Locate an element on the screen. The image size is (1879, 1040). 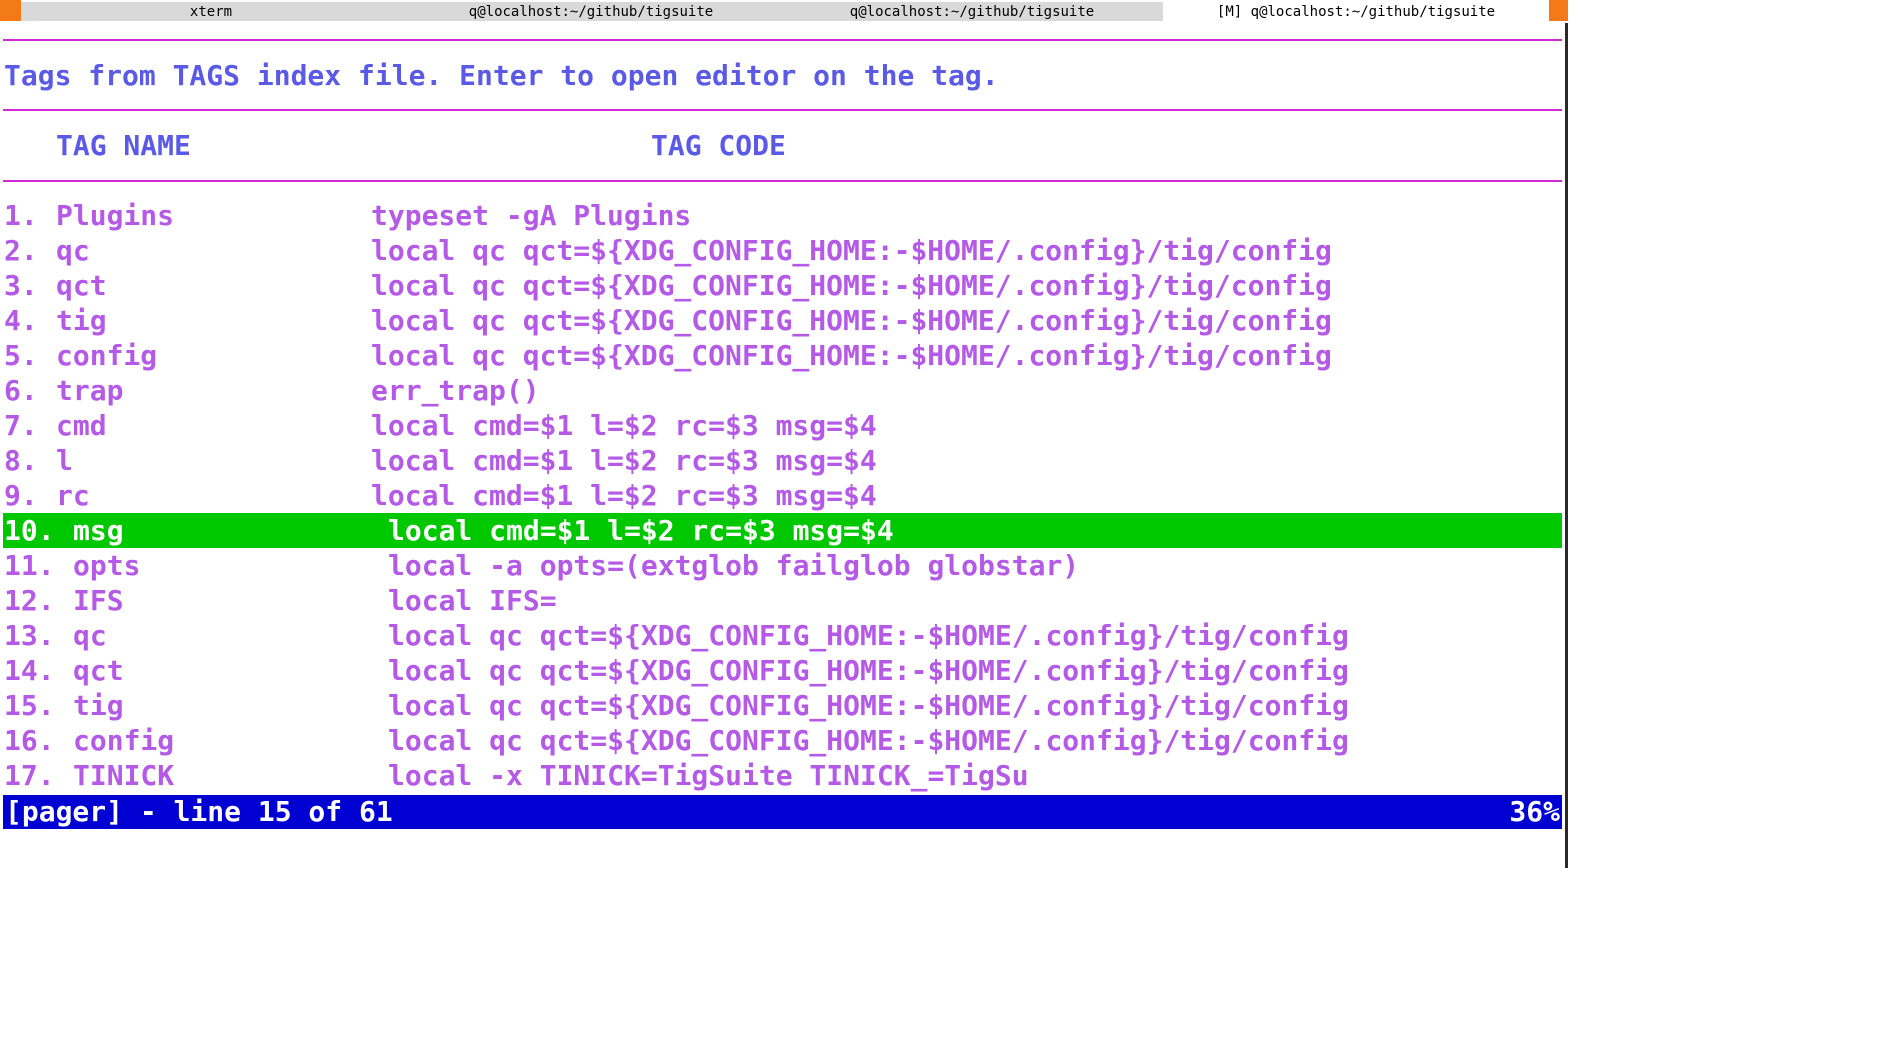
row-number: 1. is located at coordinates (21, 215).